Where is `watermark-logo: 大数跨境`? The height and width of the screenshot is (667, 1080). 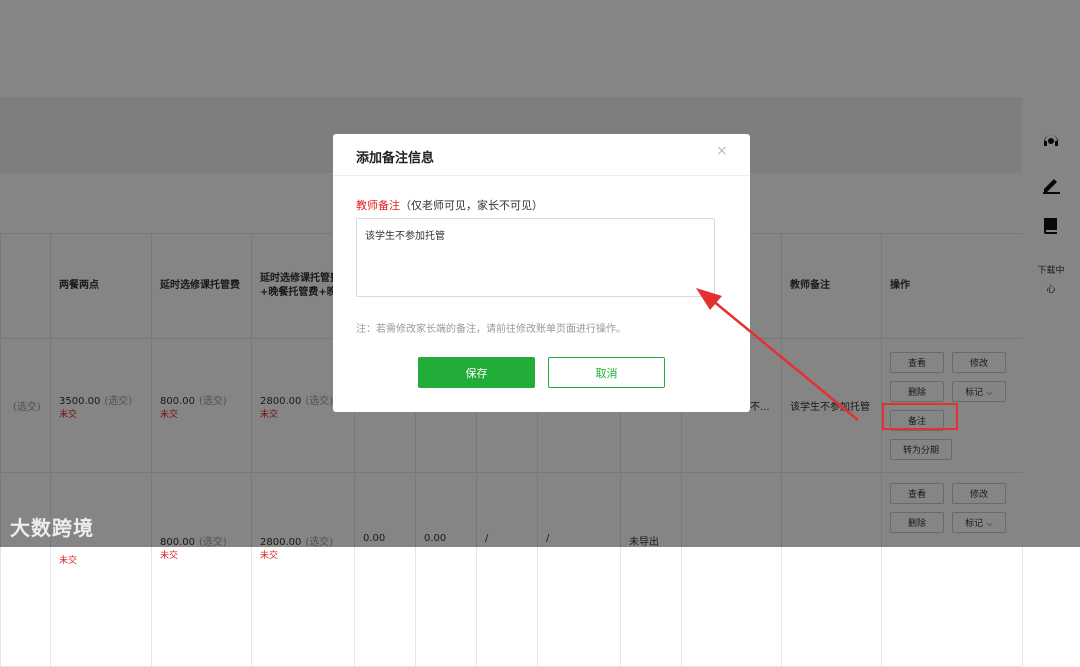 watermark-logo: 大数跨境 is located at coordinates (52, 526).